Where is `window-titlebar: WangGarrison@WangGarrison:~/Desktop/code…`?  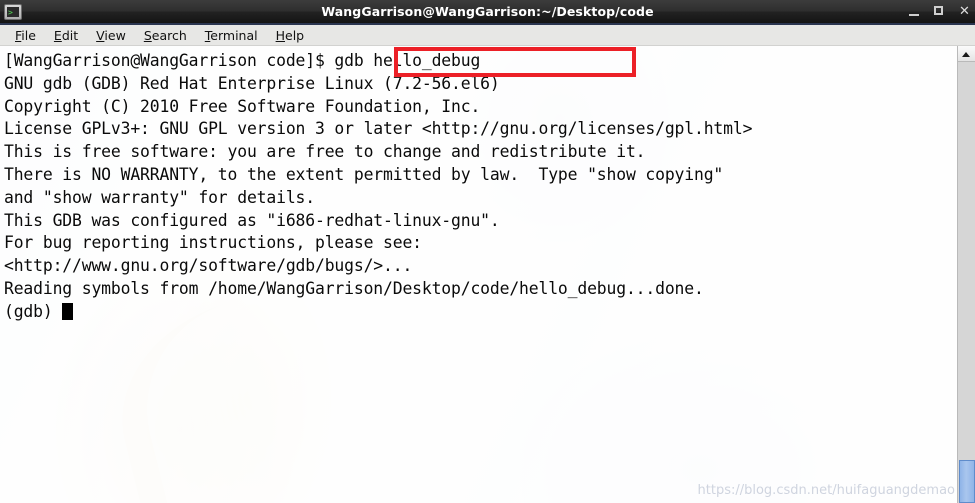 window-titlebar: WangGarrison@WangGarrison:~/Desktop/code… is located at coordinates (487, 12).